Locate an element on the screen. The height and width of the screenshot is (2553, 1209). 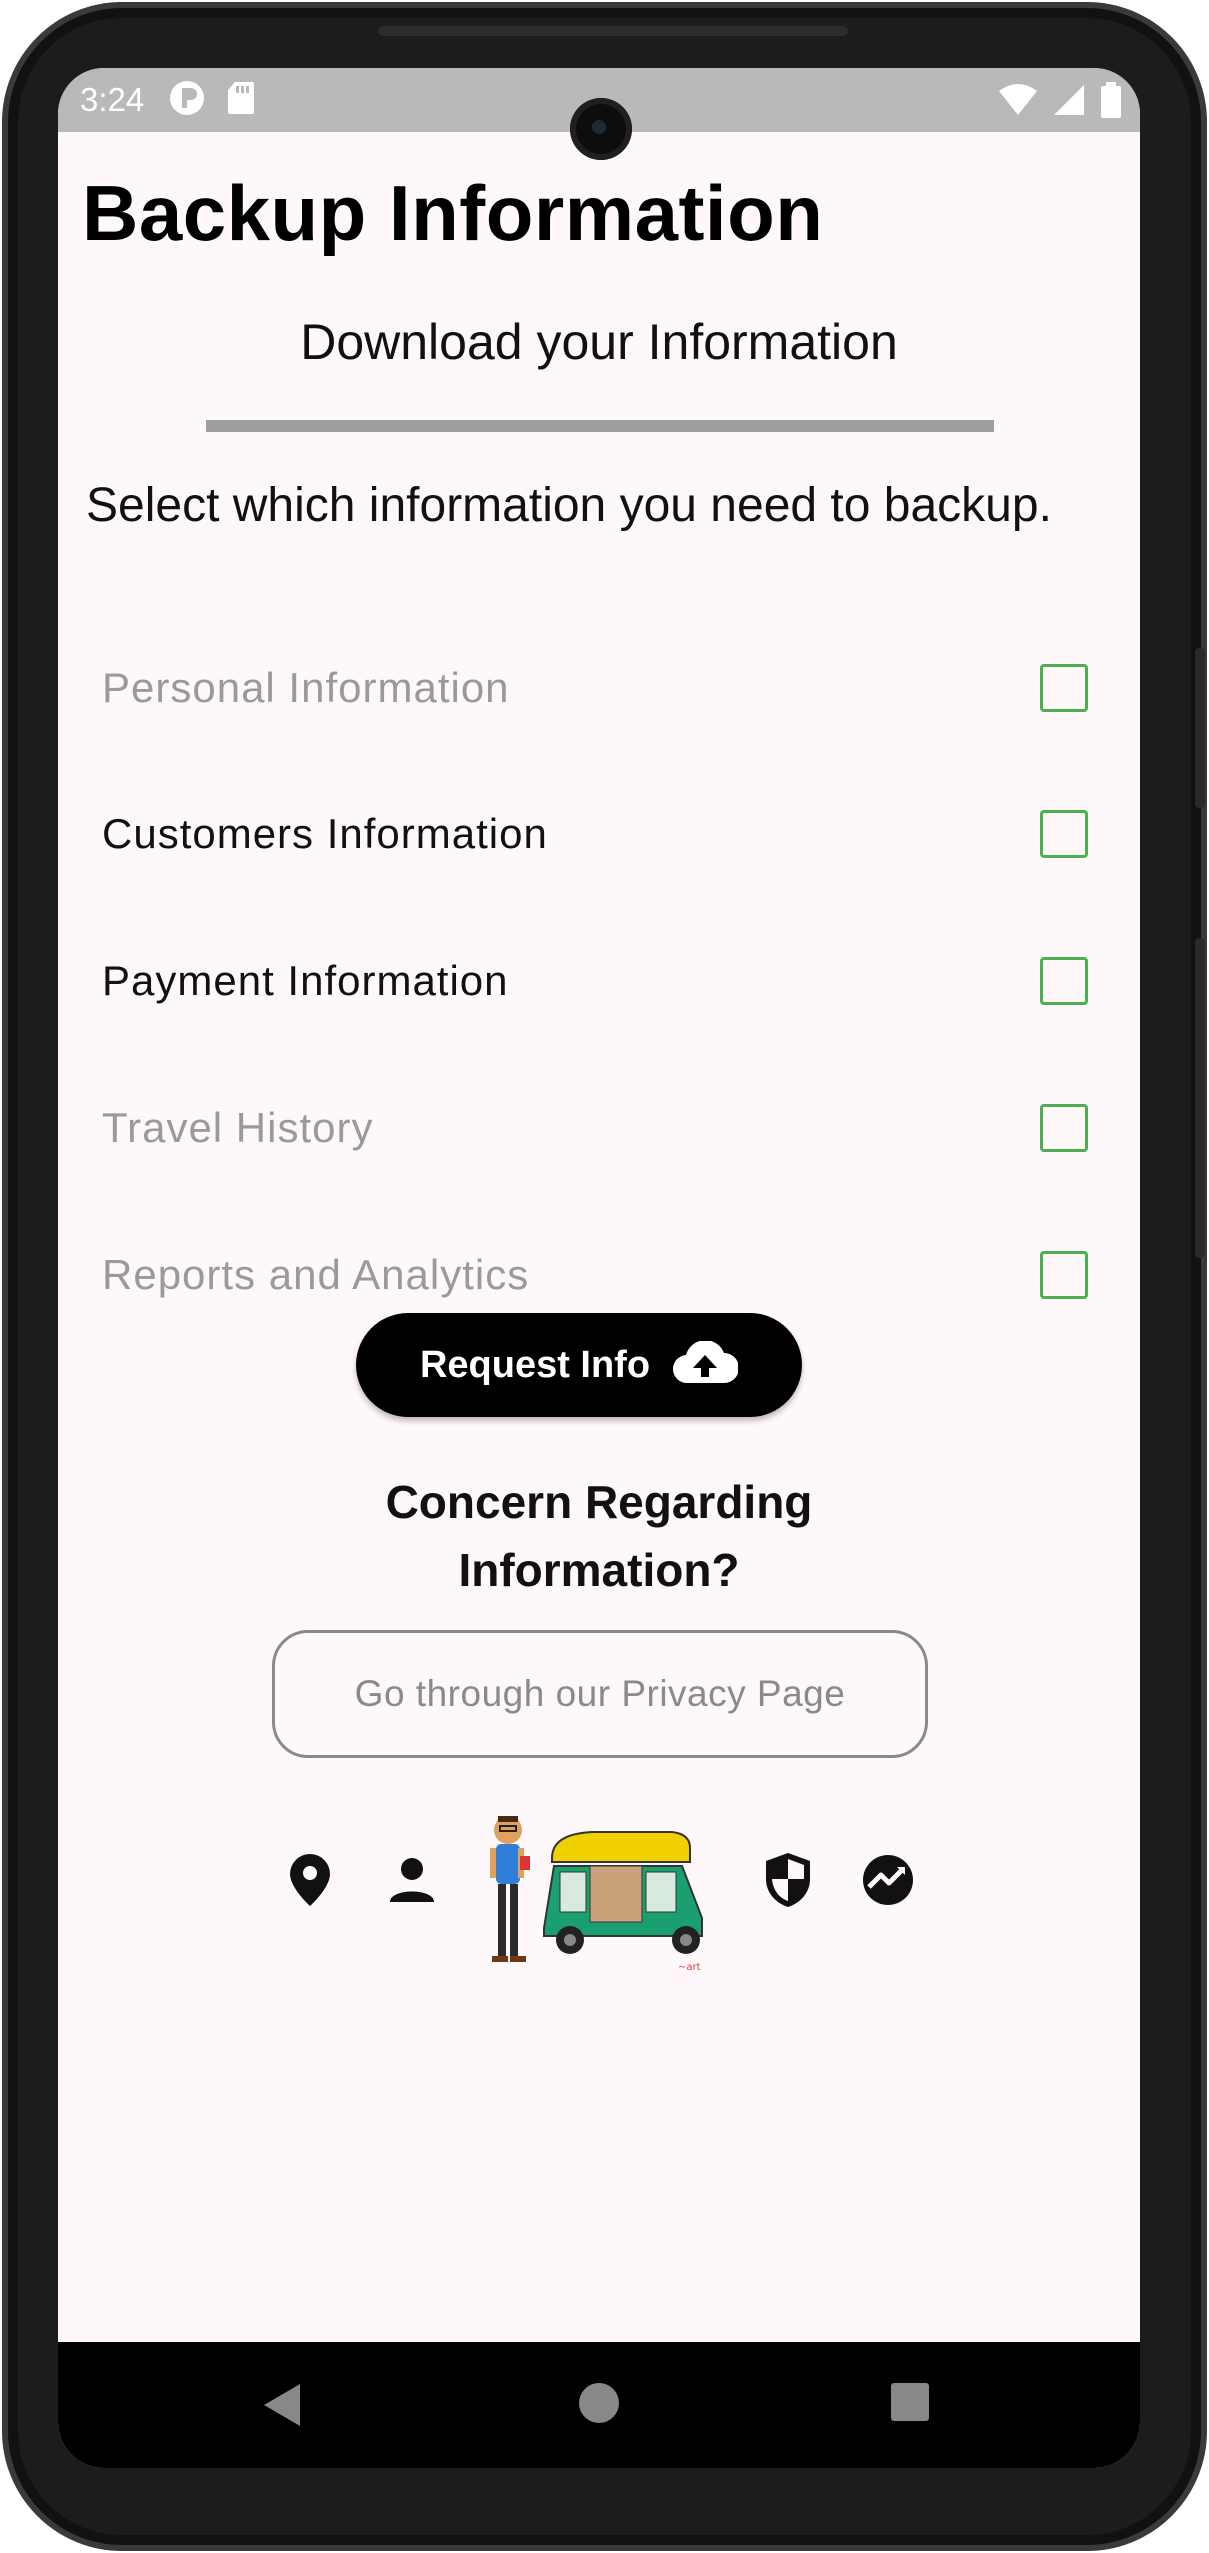
cell-signal-icon is located at coordinates (1069, 102).